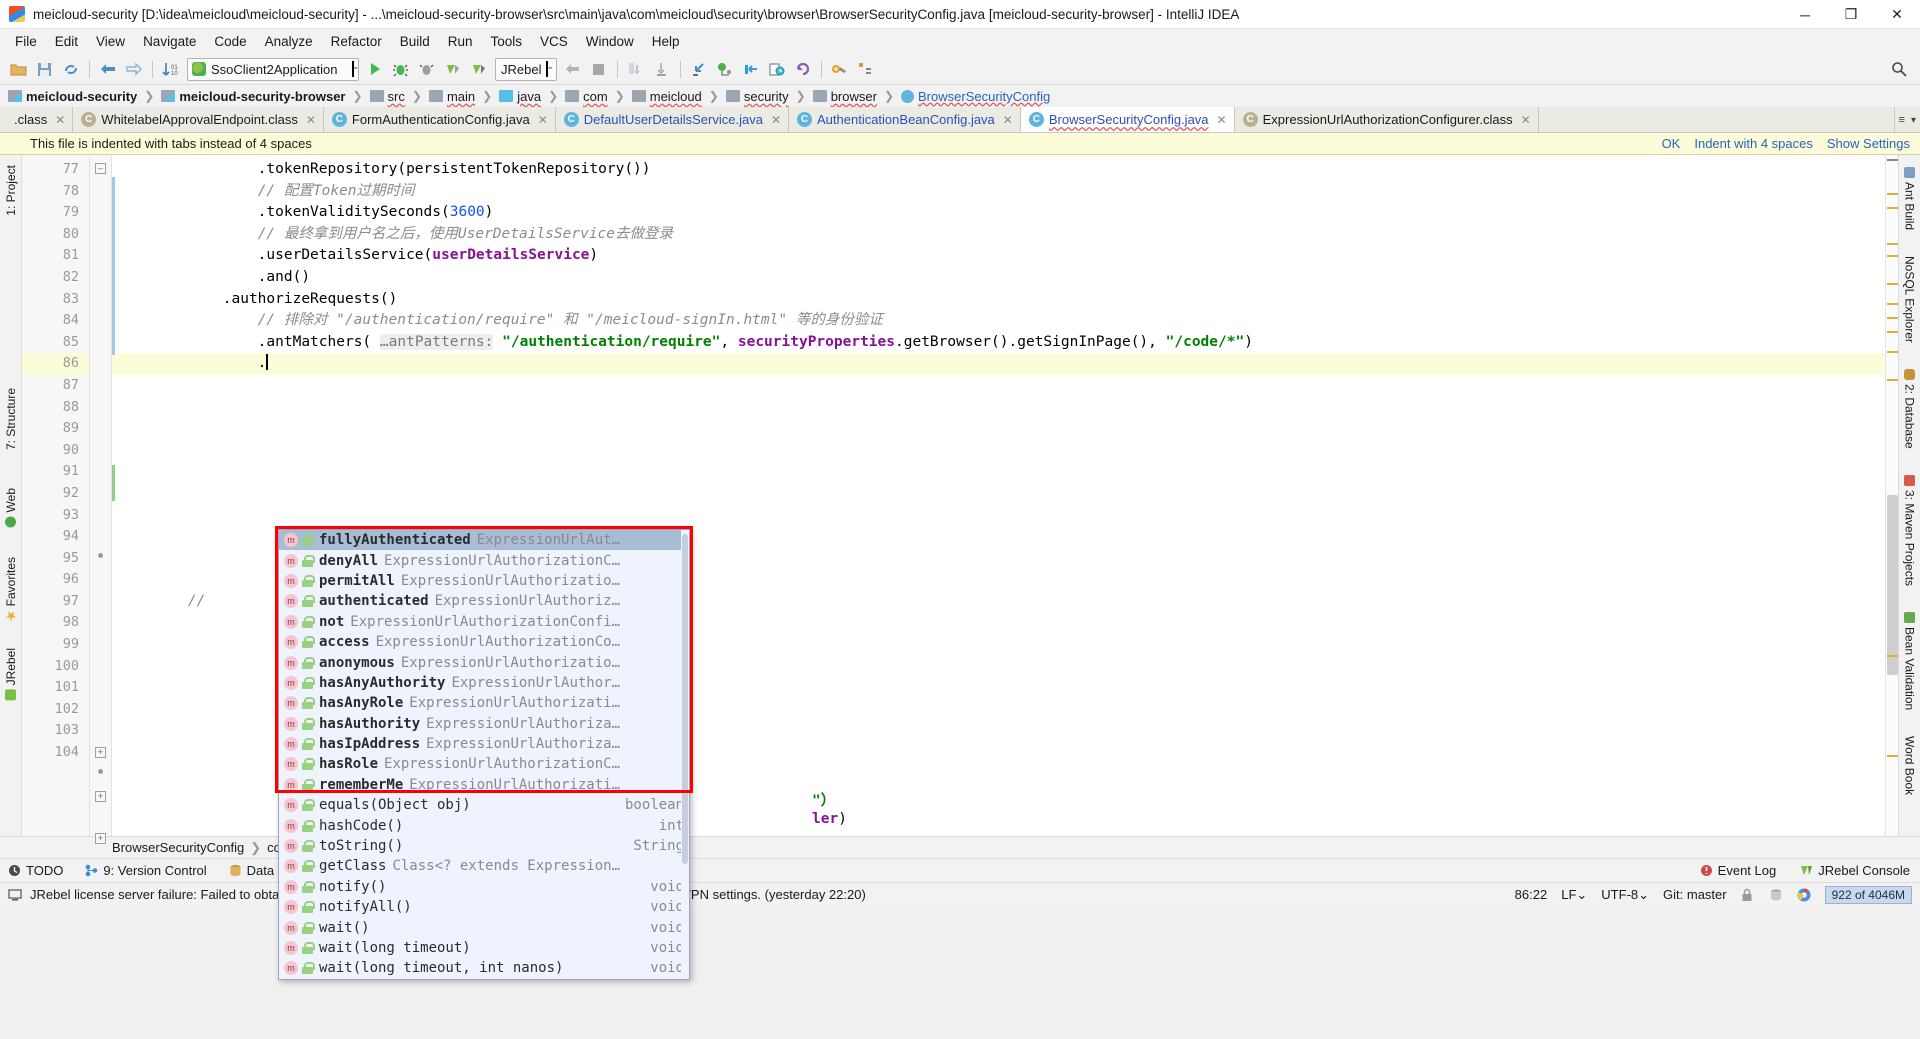 This screenshot has width=1920, height=1039. What do you see at coordinates (1127, 119) in the screenshot?
I see `tab-browsersecurityconfig: C BrowserSecurityConfig.java ✕` at bounding box center [1127, 119].